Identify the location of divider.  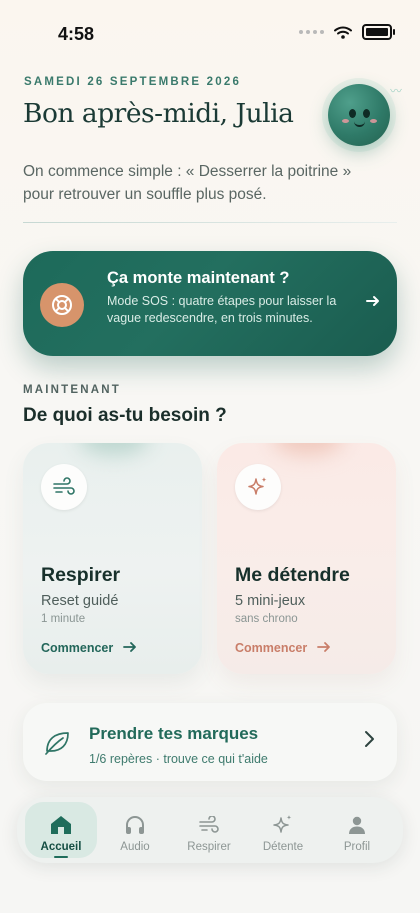
(210, 222).